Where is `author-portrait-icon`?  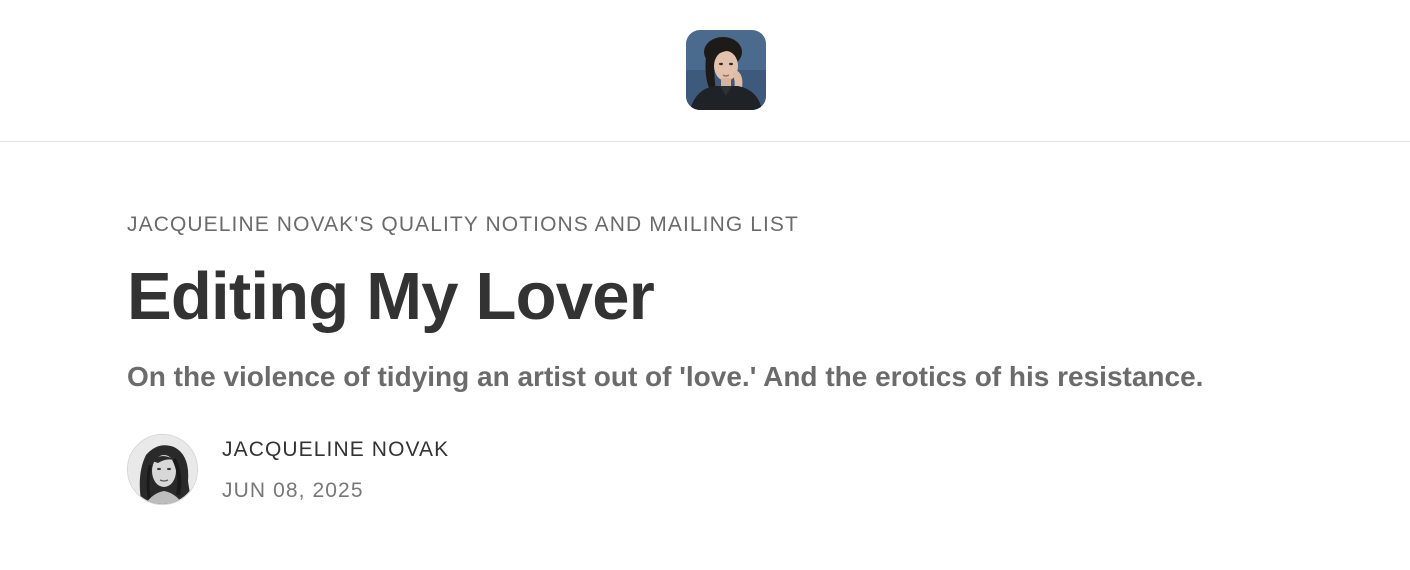 author-portrait-icon is located at coordinates (162, 469).